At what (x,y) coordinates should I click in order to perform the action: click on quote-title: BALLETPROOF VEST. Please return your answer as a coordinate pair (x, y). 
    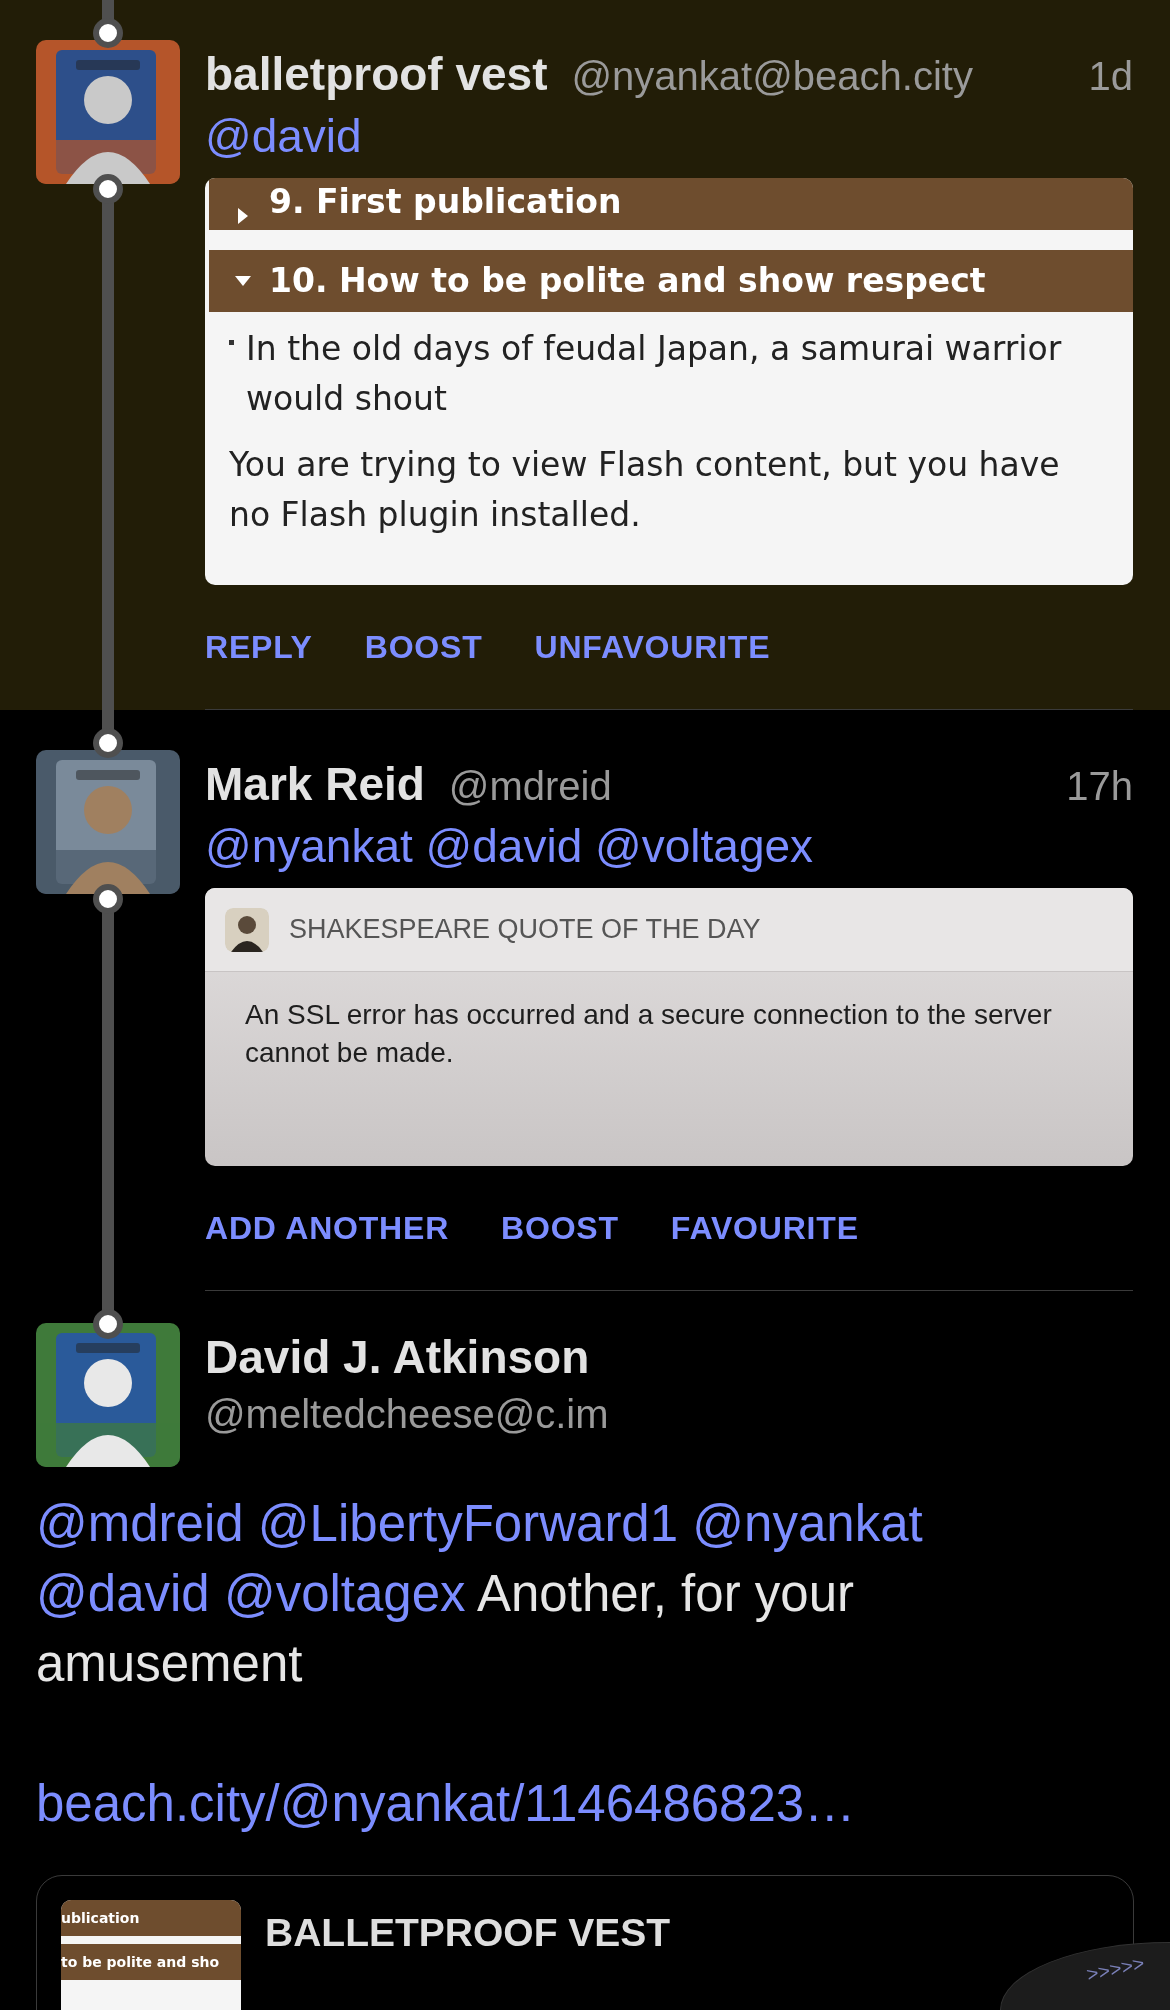
    Looking at the image, I should click on (468, 1933).